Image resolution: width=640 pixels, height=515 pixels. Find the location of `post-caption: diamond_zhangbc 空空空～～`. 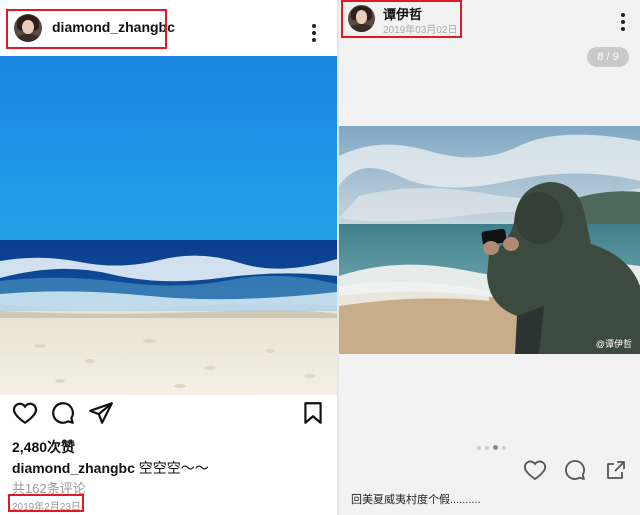

post-caption: diamond_zhangbc 空空空～～ is located at coordinates (110, 468).